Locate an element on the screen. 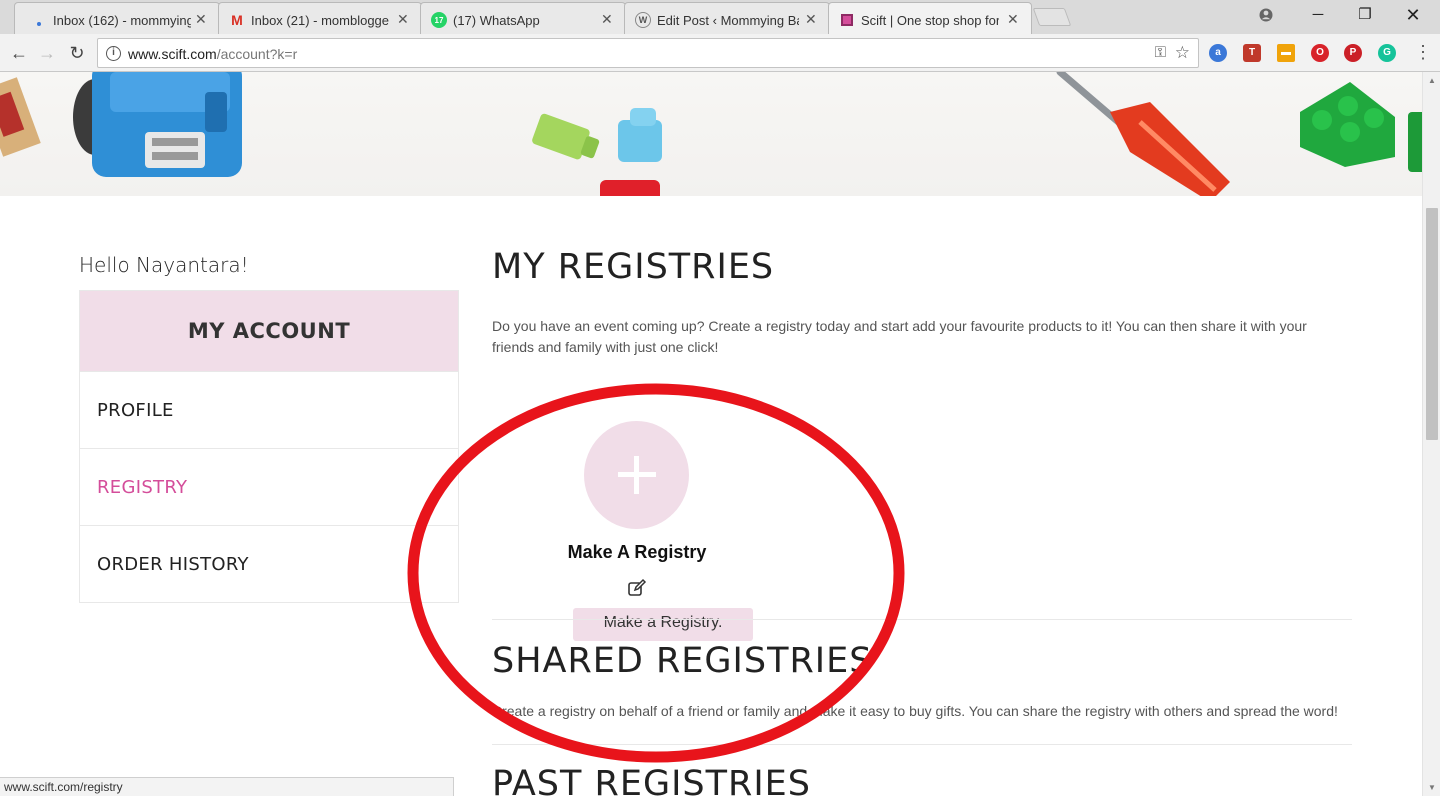 The image size is (1440, 796). blue-block-image is located at coordinates (640, 135).